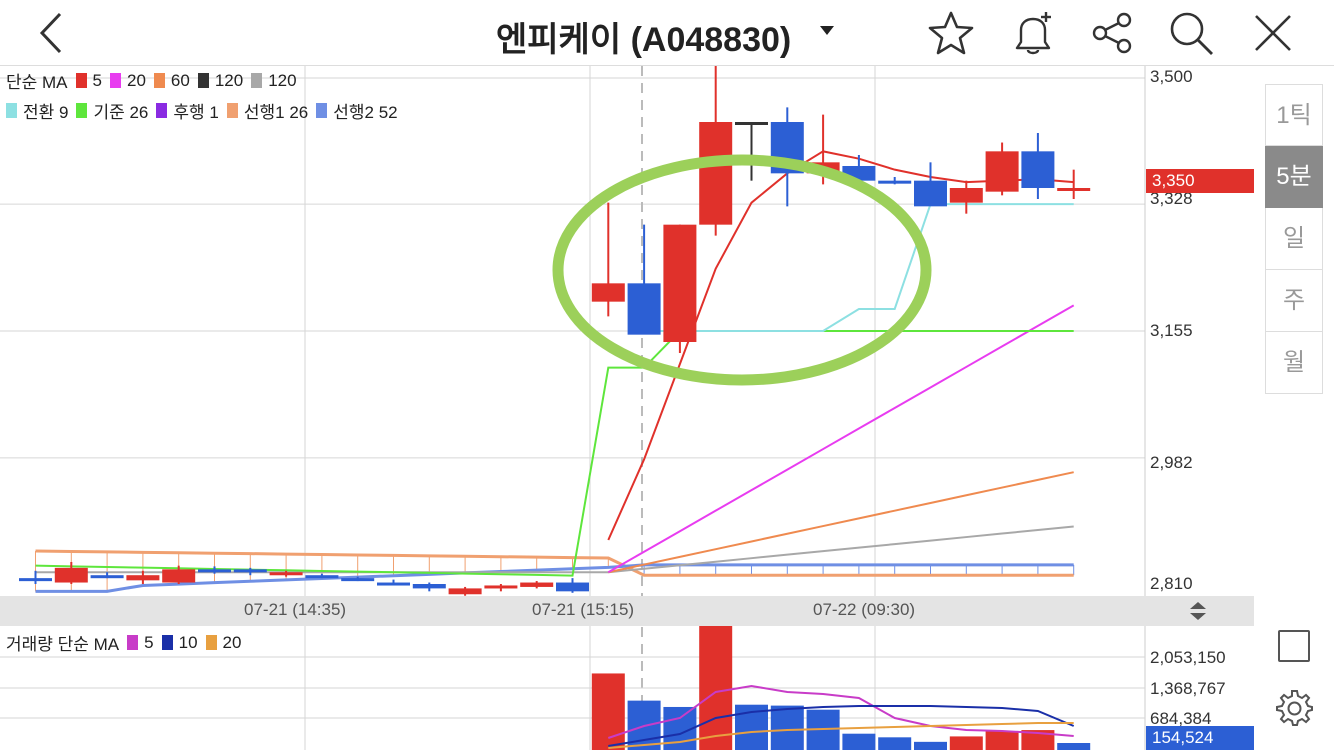 Image resolution: width=1334 pixels, height=750 pixels. What do you see at coordinates (1188, 657) in the screenshot?
I see `volume-tick-2053150: 2,053,150` at bounding box center [1188, 657].